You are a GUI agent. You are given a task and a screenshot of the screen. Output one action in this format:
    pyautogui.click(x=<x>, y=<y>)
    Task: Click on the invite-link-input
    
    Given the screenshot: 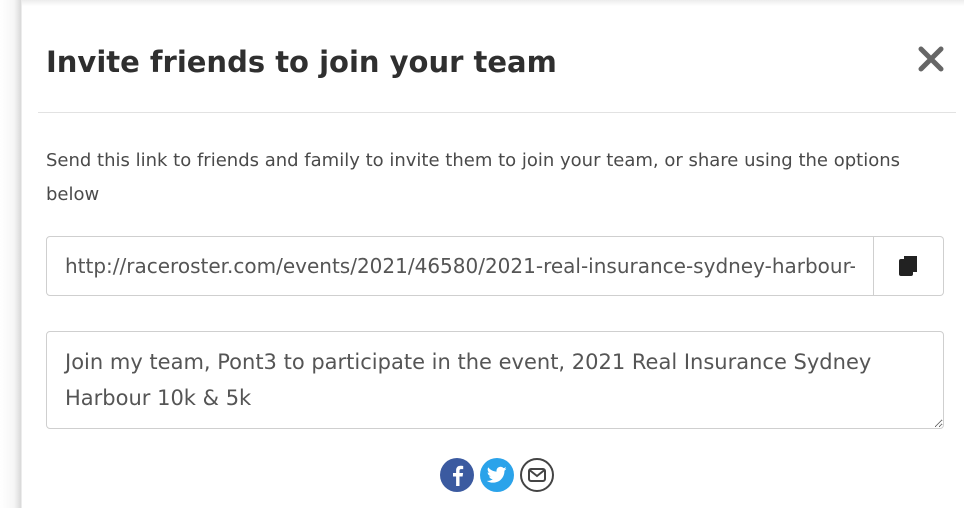 What is the action you would take?
    pyautogui.click(x=460, y=266)
    